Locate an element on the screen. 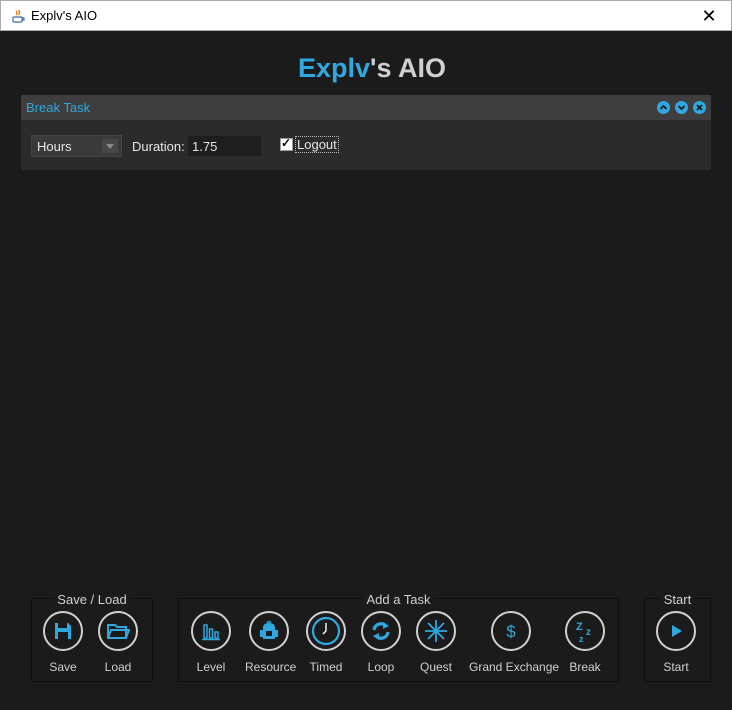  add-task-title: Add a Task is located at coordinates (398, 599).